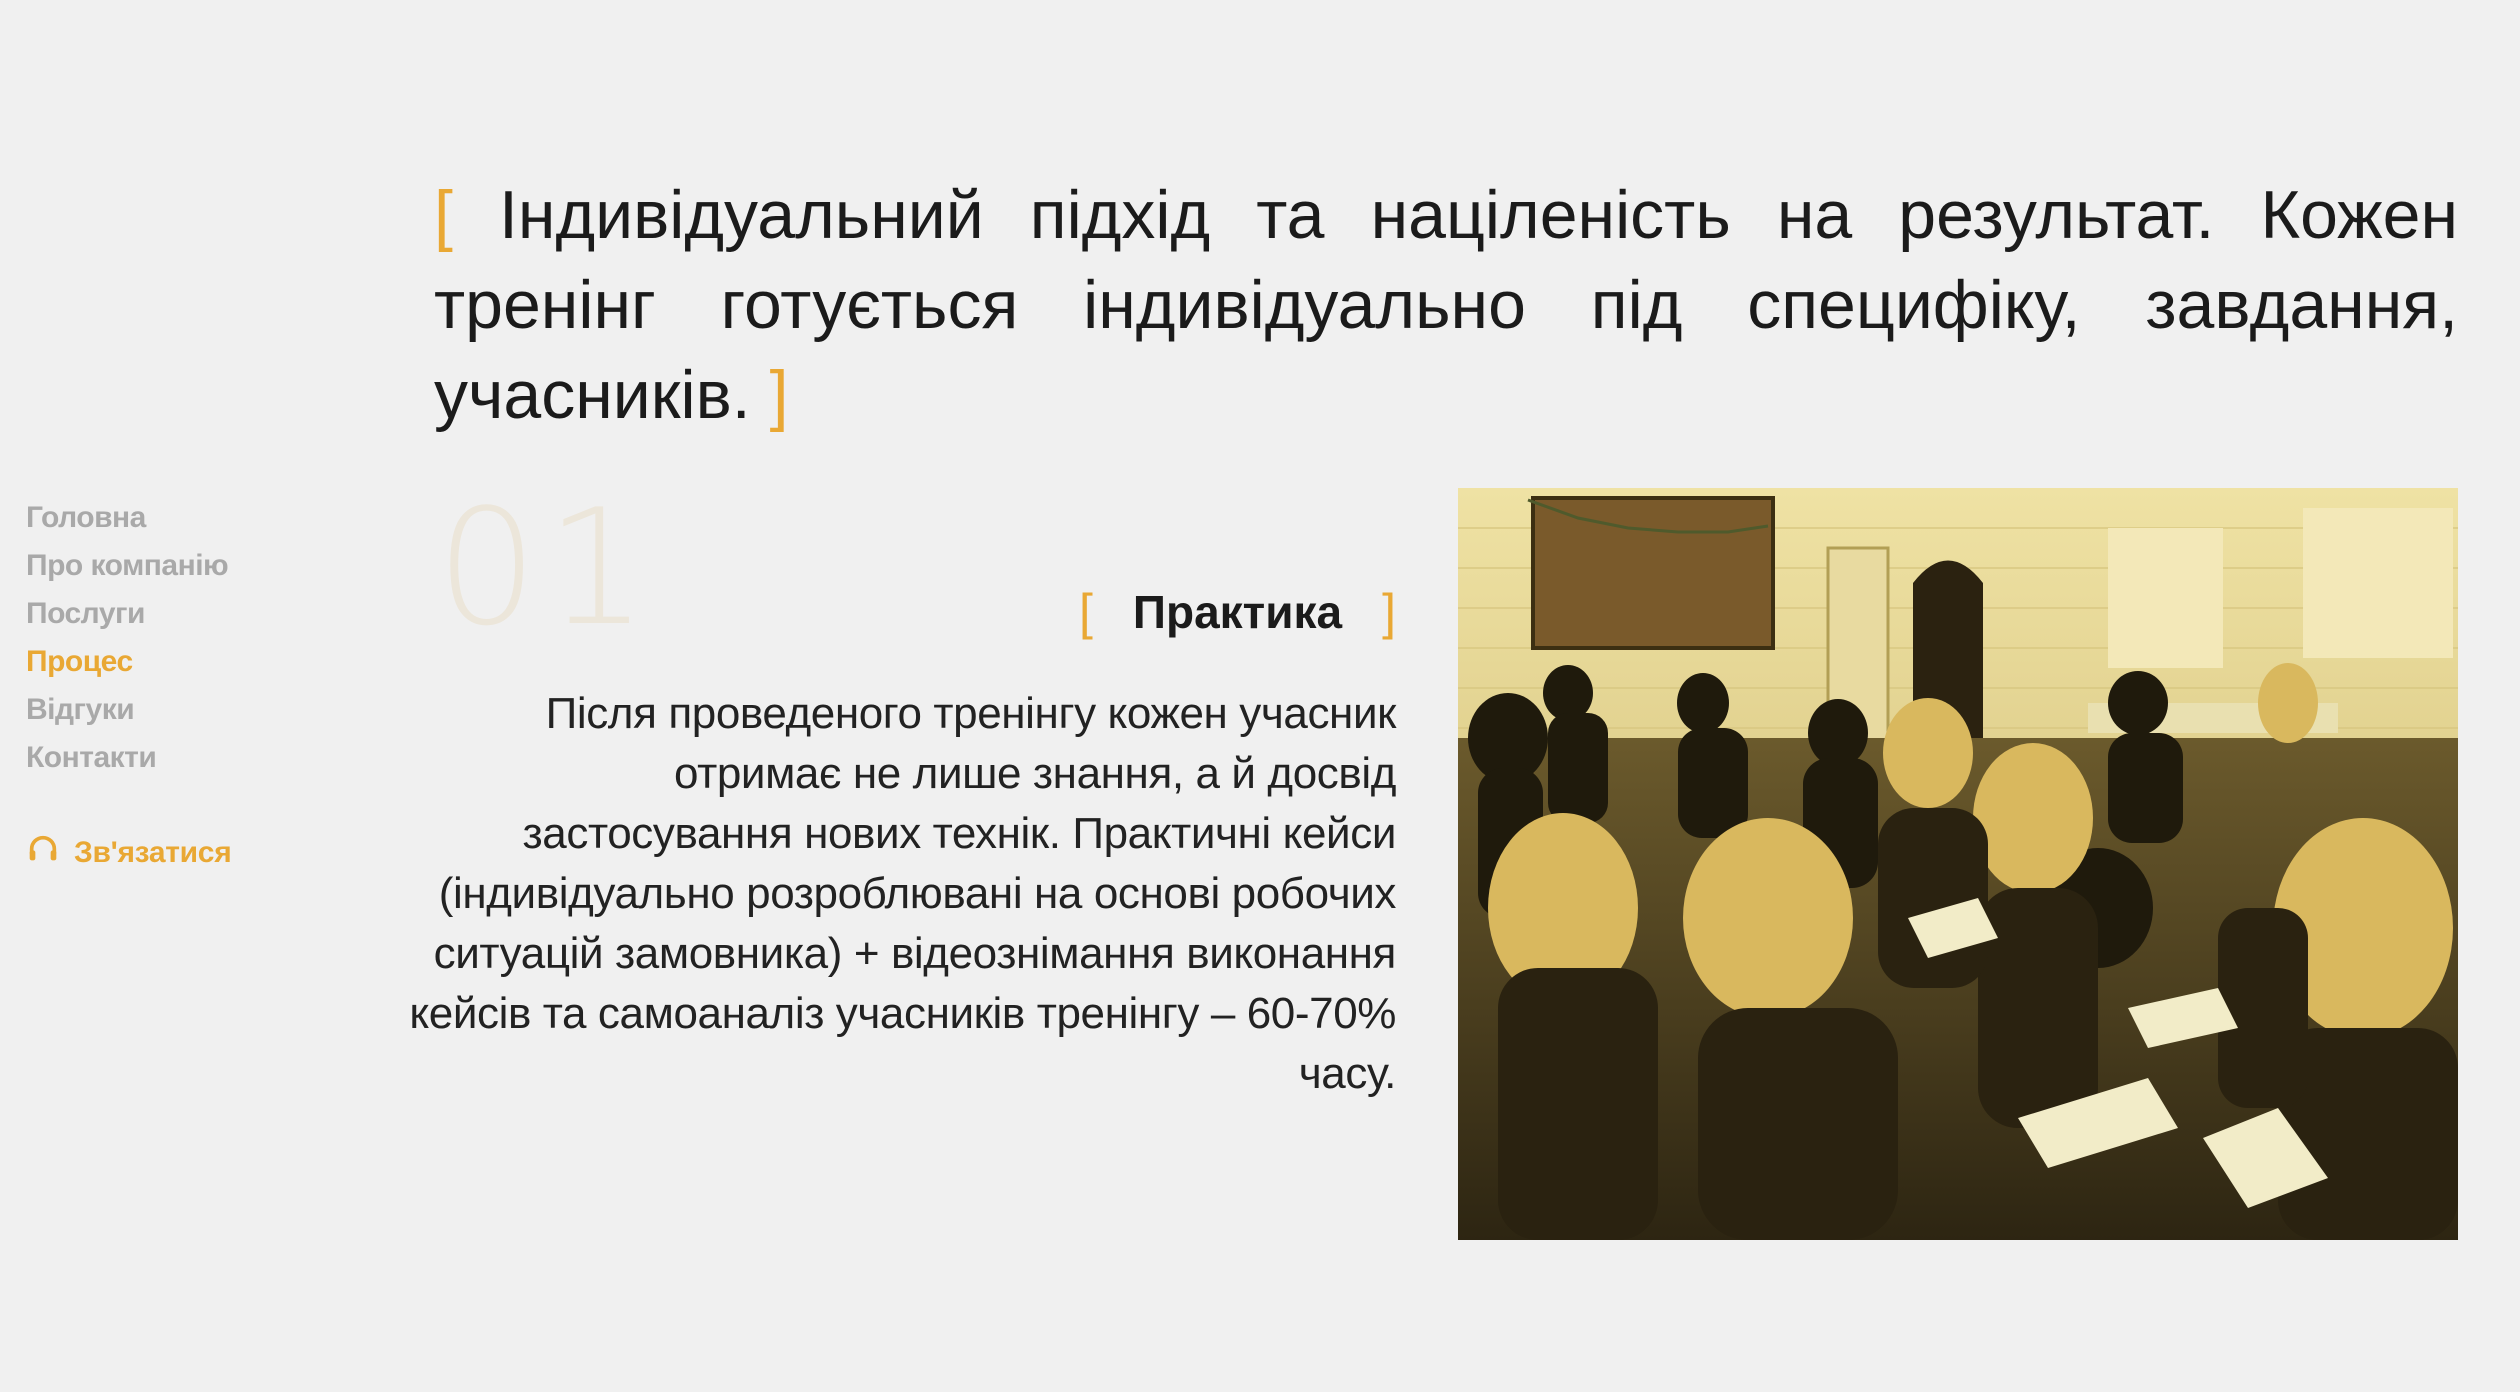 This screenshot has width=2520, height=1392. Describe the element at coordinates (127, 518) in the screenshot. I see `nav-item-home: Головна` at that location.